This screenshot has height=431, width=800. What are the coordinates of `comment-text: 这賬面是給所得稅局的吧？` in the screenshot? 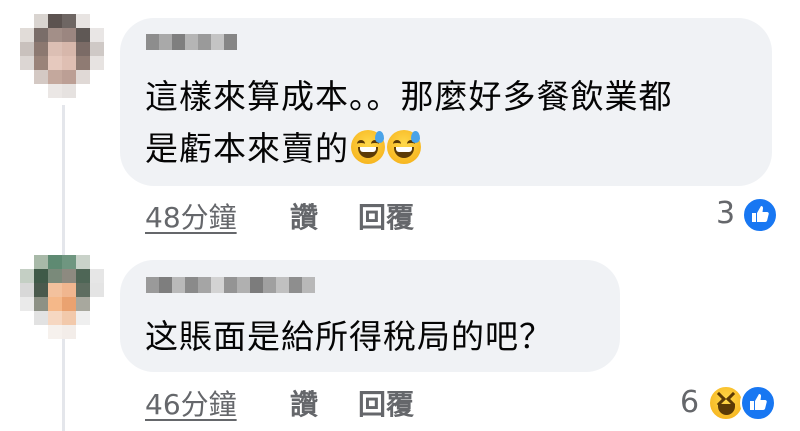 It's located at (349, 336).